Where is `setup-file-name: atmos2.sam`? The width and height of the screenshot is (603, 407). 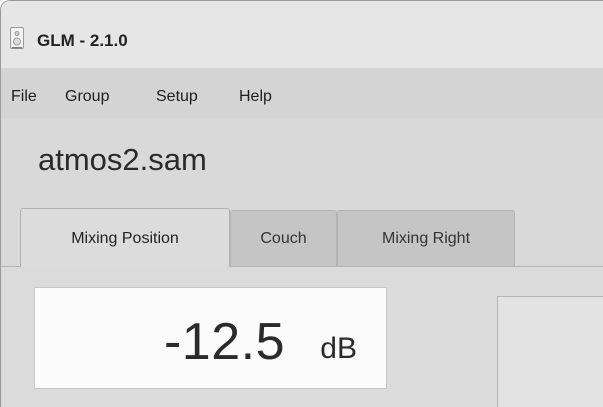 setup-file-name: atmos2.sam is located at coordinates (122, 159).